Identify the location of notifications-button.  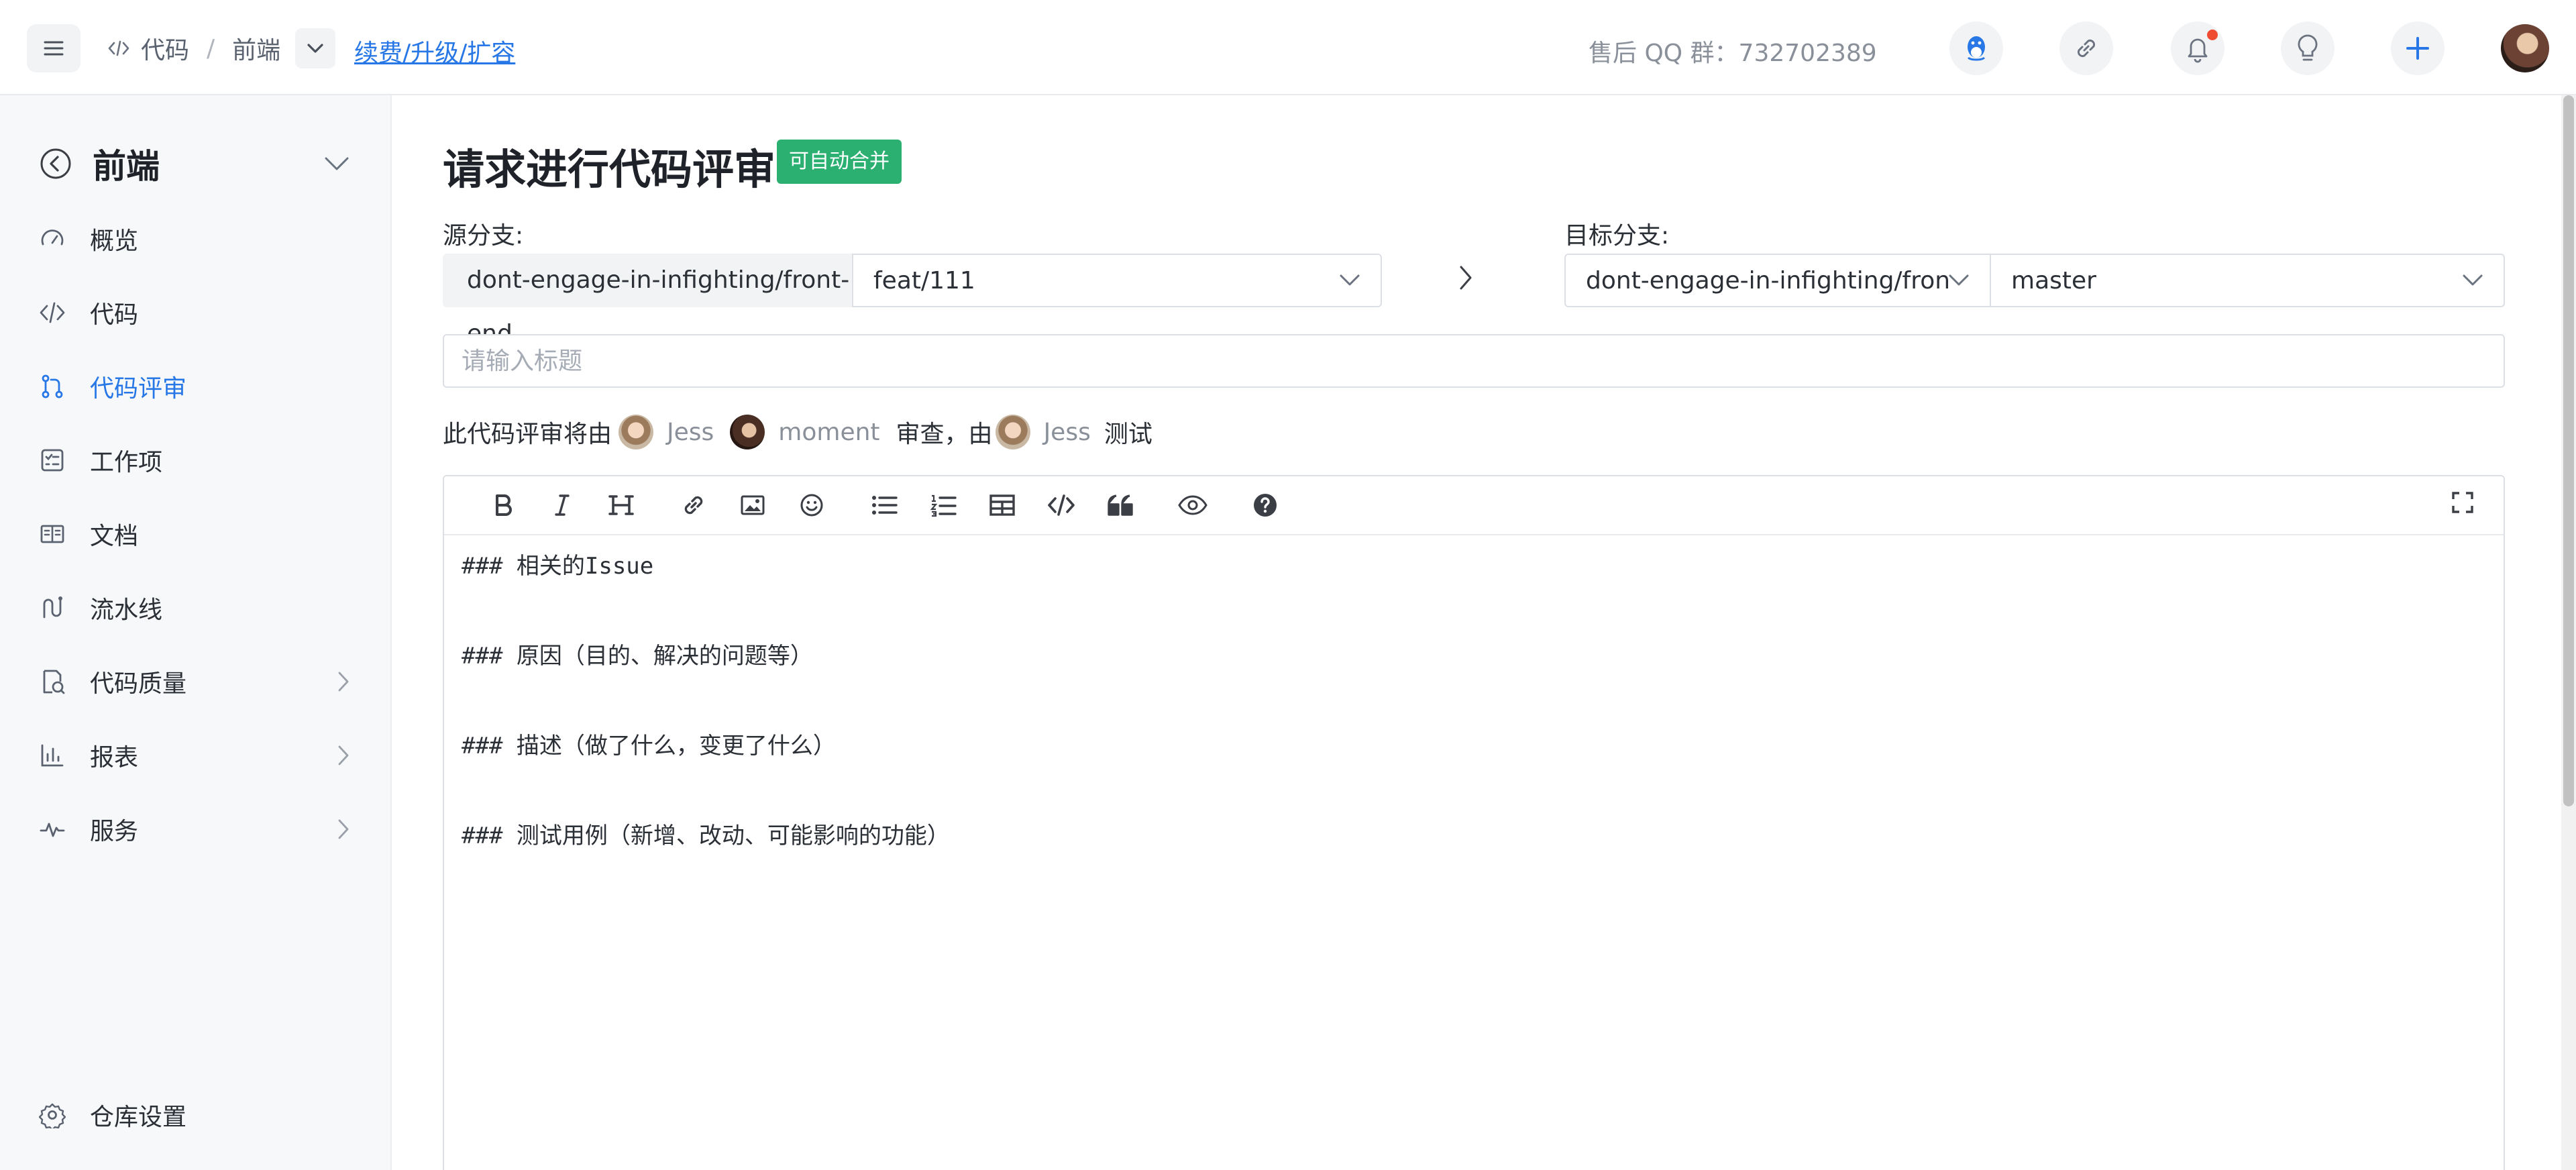
(2197, 48).